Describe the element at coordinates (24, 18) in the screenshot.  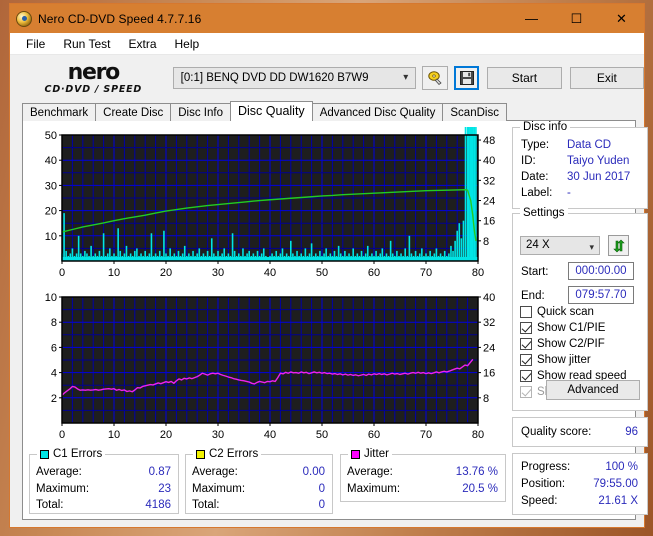
I see `nero-disc-icon` at that location.